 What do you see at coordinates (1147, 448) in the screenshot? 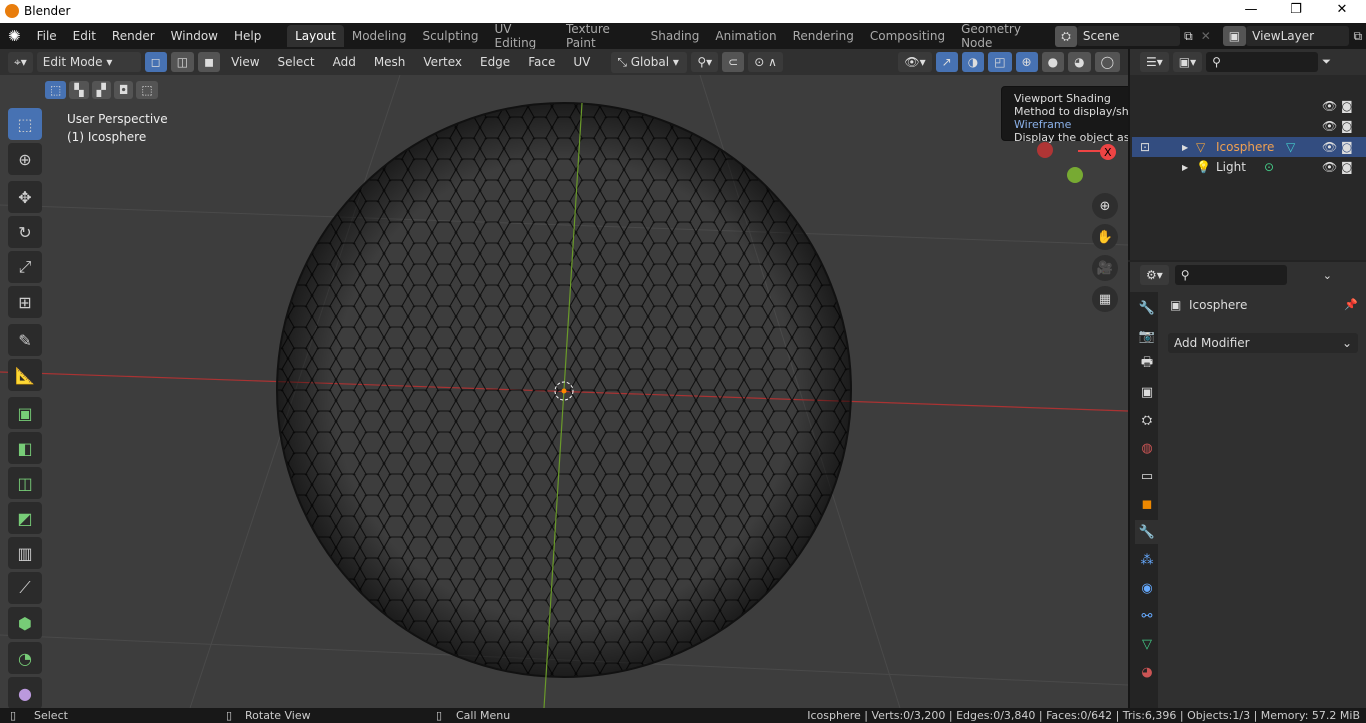
I see `world-tab-icon: ◍` at bounding box center [1147, 448].